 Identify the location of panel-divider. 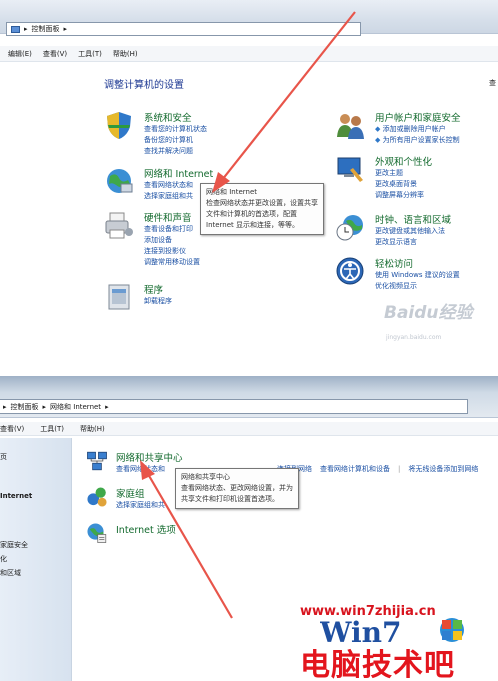
(249, 372).